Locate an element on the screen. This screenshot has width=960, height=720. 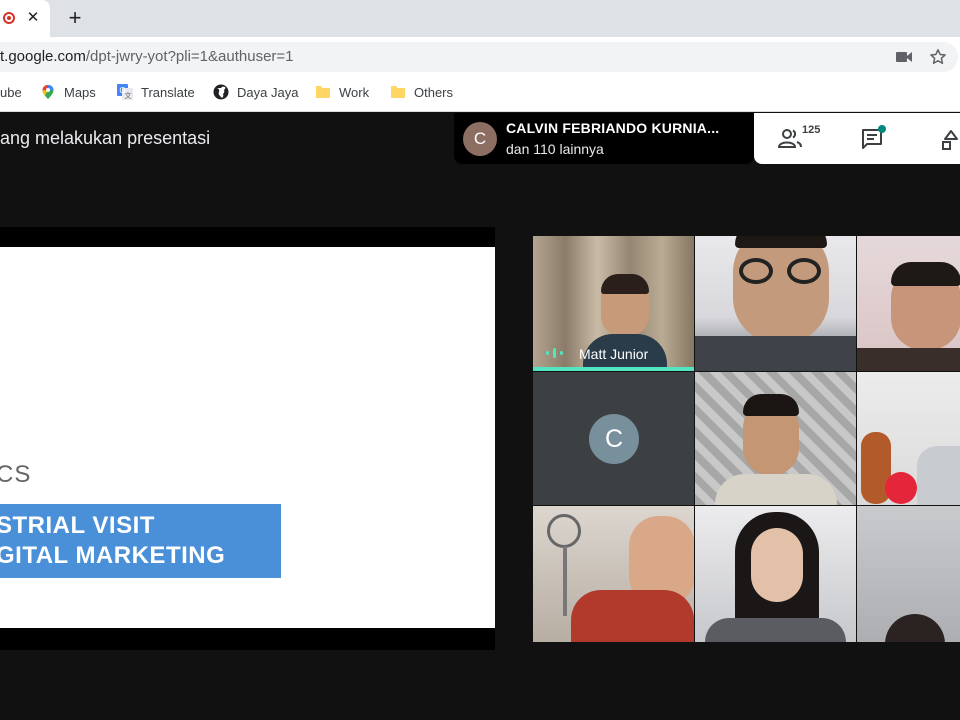
new-tab-button: + is located at coordinates (75, 18).